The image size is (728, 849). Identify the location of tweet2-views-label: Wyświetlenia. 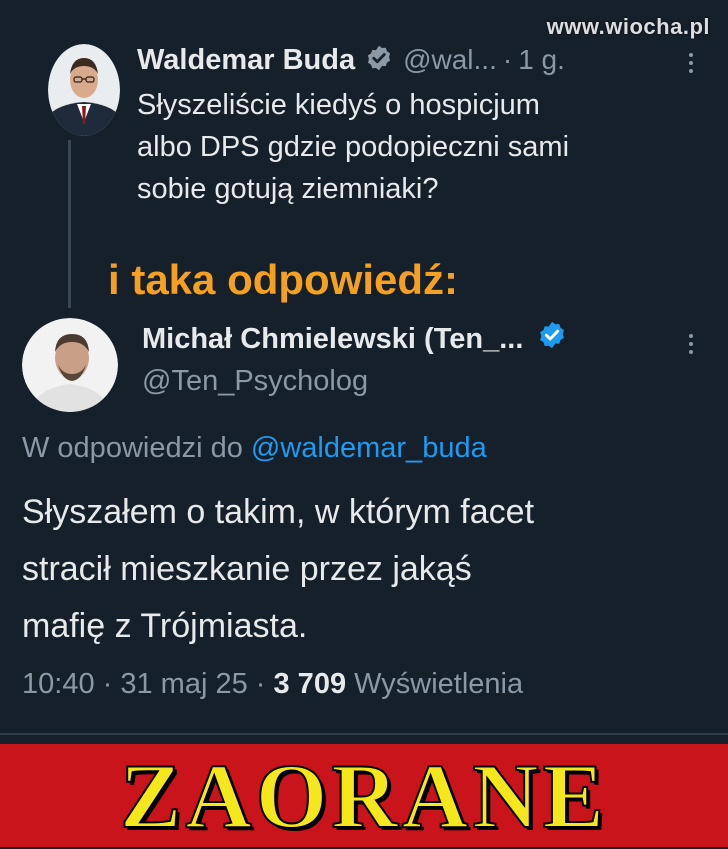
(438, 684).